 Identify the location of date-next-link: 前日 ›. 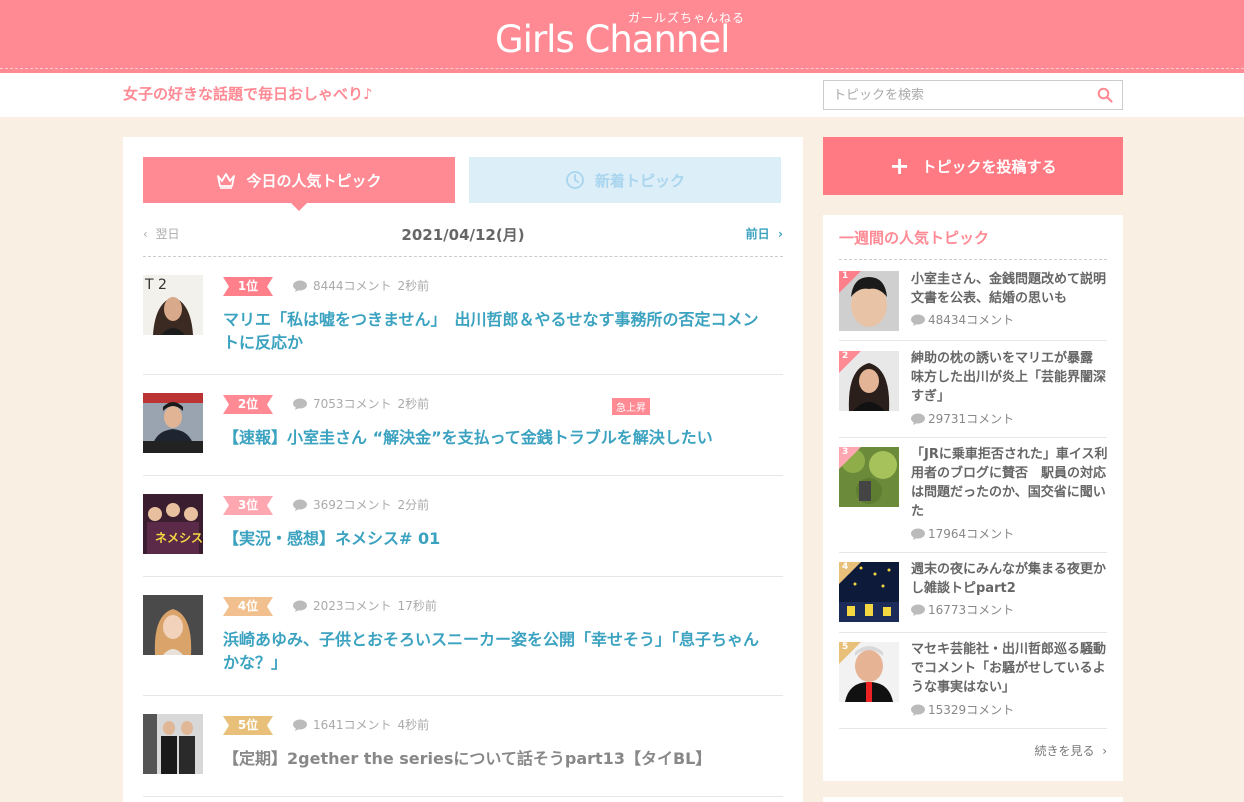
(764, 233).